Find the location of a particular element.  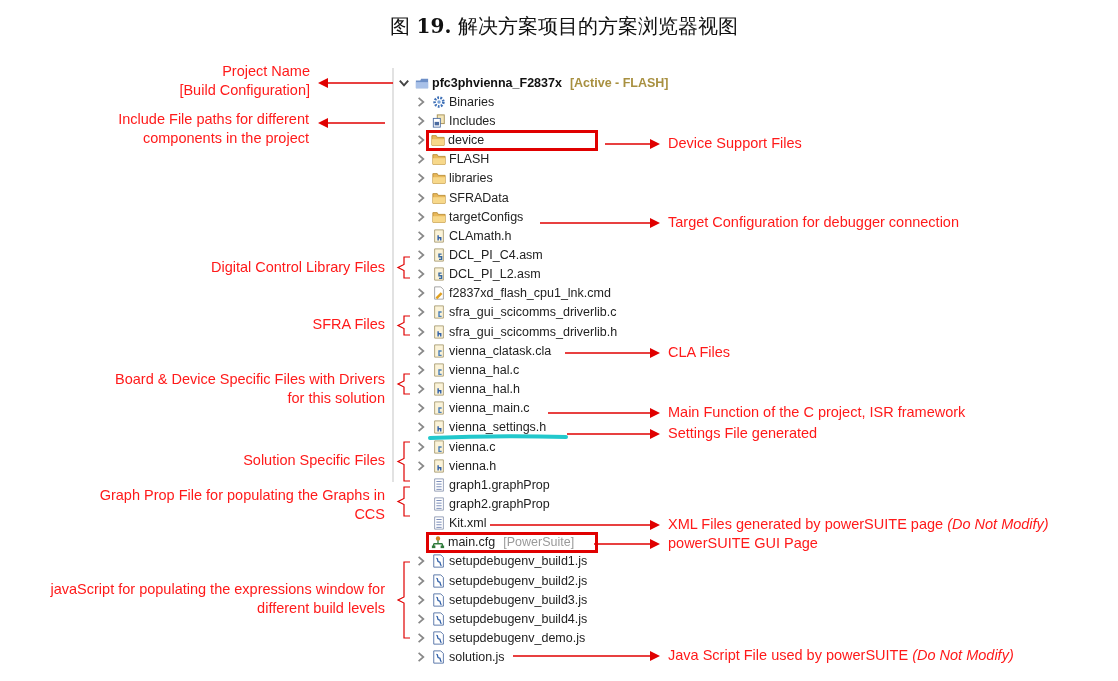

file-name: vienna_settings.h is located at coordinates (498, 427).